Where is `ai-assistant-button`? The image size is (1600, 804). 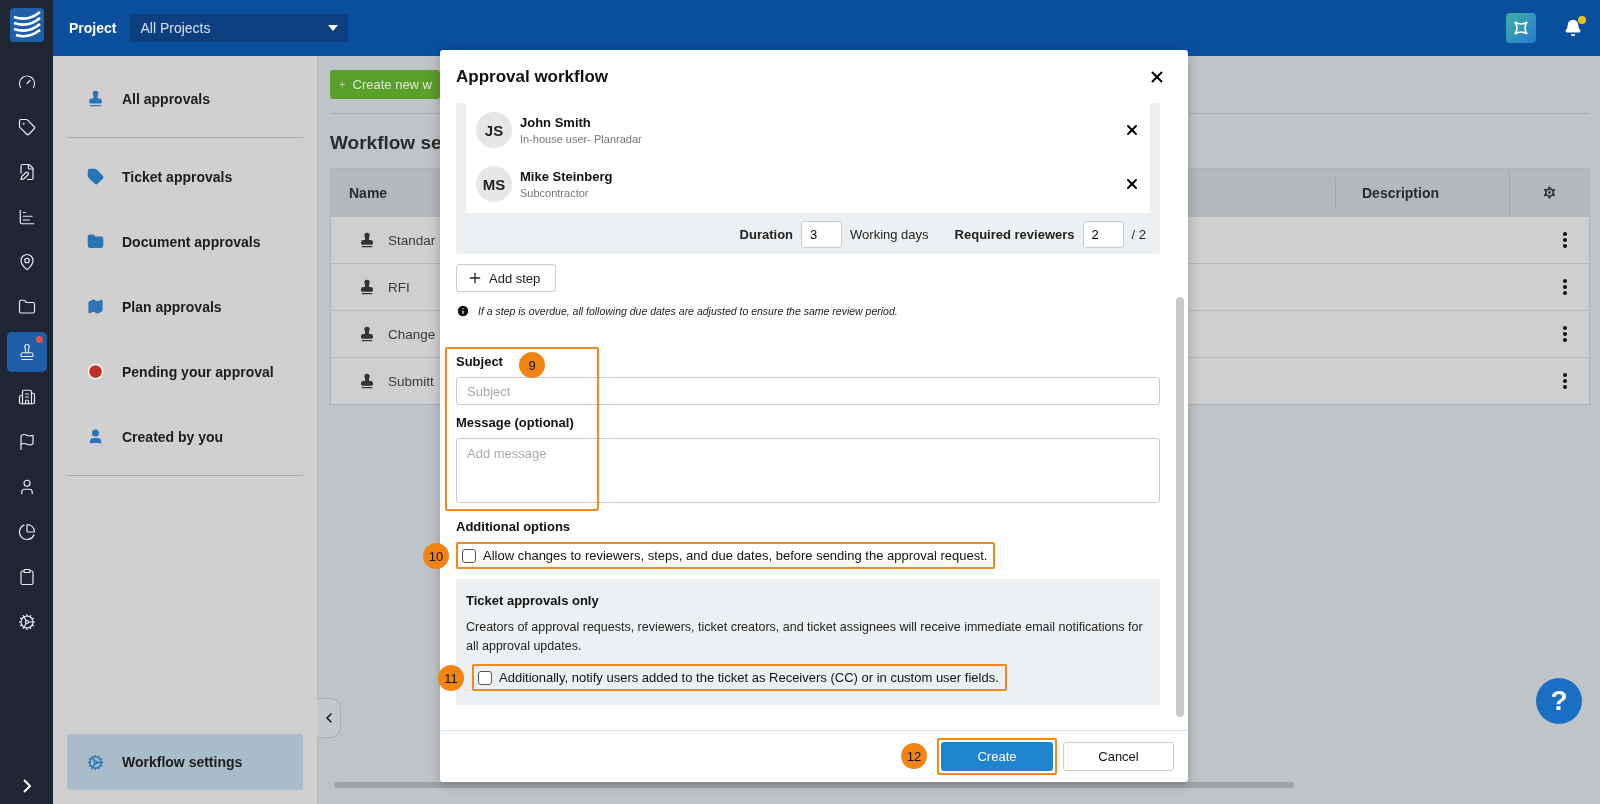
ai-assistant-button is located at coordinates (1521, 28).